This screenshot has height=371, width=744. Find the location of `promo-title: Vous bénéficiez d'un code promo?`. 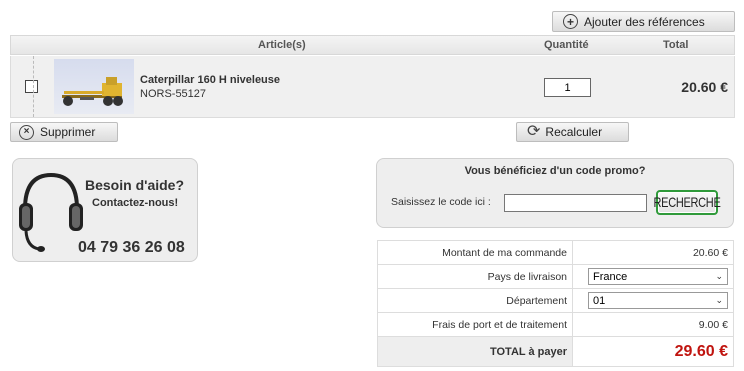

promo-title: Vous bénéficiez d'un code promo? is located at coordinates (555, 171).